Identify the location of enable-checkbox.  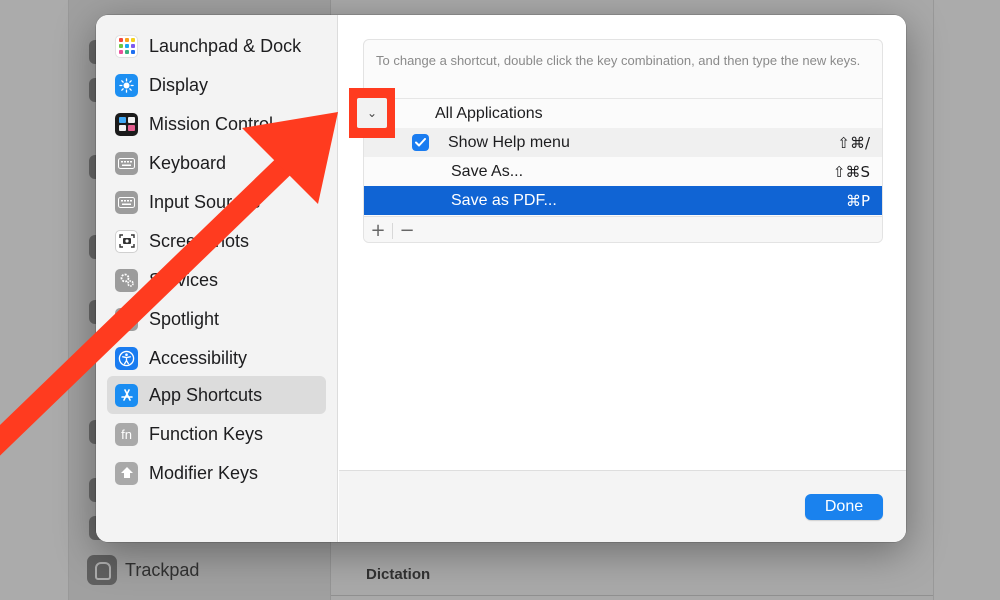
(420, 142).